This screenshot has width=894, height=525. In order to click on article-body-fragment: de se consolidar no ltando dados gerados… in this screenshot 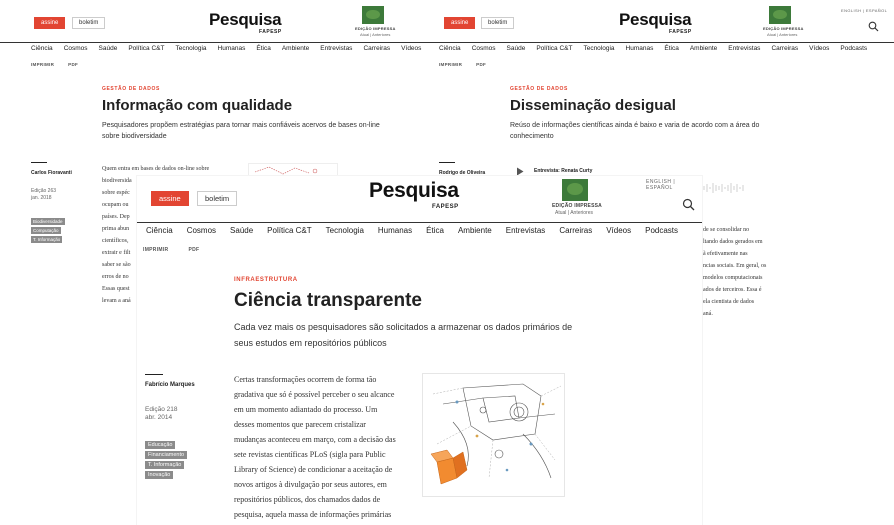, I will do `click(734, 272)`.